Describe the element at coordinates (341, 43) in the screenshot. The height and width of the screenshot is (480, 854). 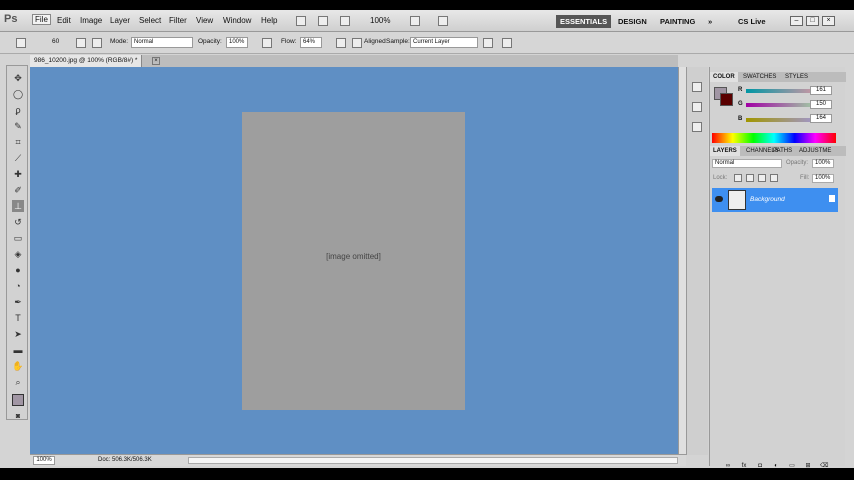
I see `airbrush-icon` at that location.